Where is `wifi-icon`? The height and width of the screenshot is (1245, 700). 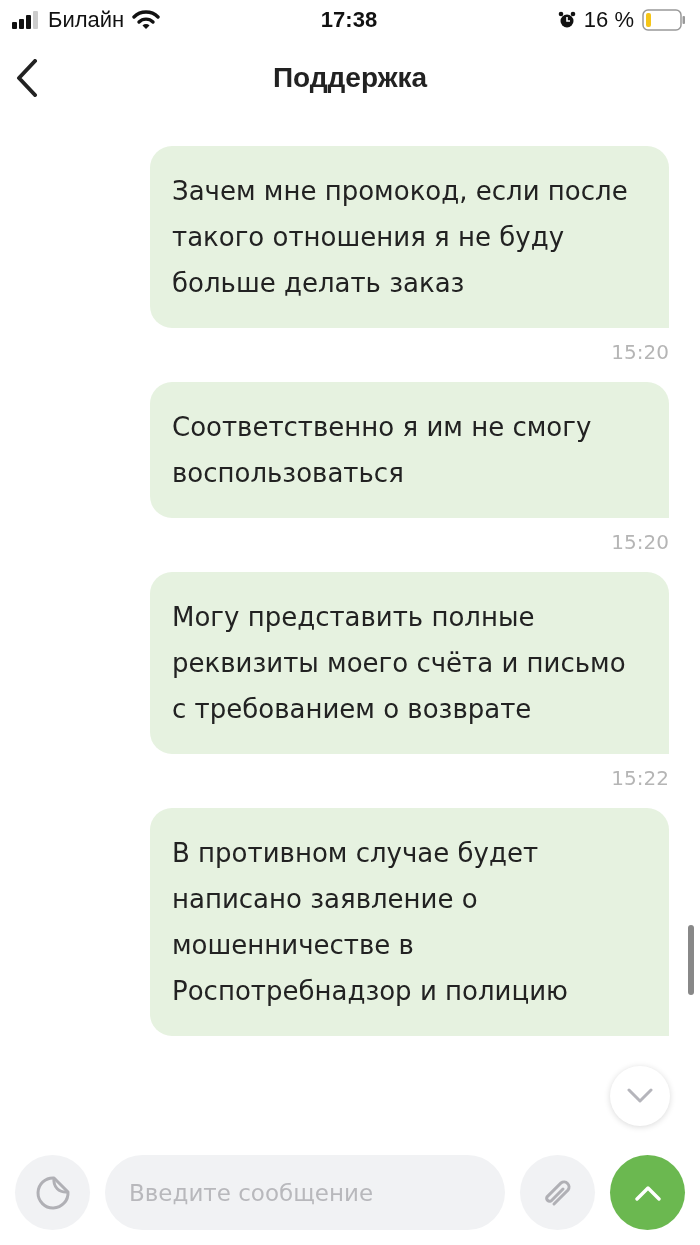
wifi-icon is located at coordinates (146, 20).